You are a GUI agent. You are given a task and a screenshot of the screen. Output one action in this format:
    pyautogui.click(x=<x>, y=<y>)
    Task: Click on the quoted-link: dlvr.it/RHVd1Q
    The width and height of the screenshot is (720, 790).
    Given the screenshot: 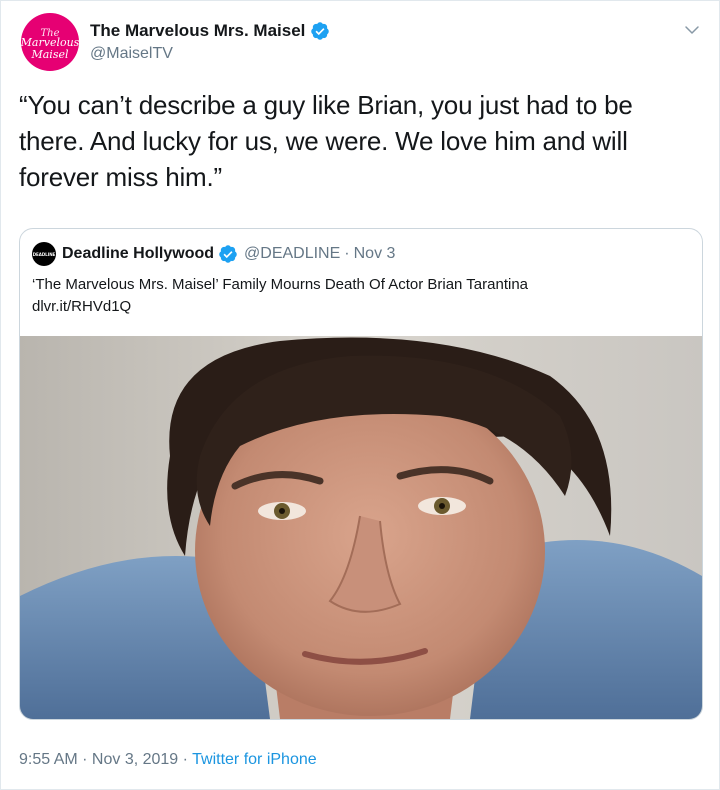 What is the action you would take?
    pyautogui.click(x=362, y=307)
    